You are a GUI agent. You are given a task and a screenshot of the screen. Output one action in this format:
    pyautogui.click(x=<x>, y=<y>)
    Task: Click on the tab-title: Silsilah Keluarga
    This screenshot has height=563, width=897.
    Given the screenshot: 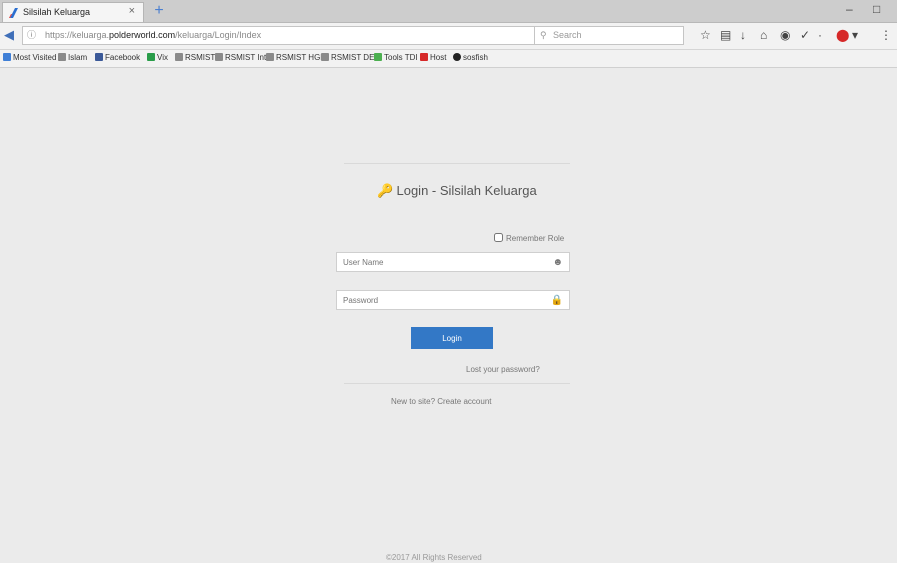 What is the action you would take?
    pyautogui.click(x=57, y=12)
    